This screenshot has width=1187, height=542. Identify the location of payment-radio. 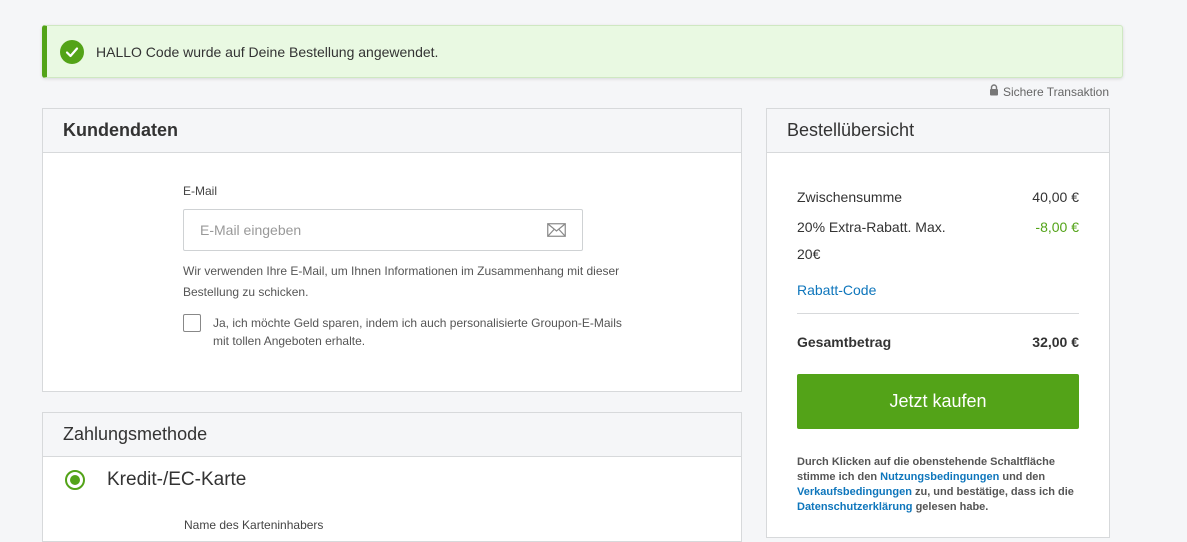
(75, 480).